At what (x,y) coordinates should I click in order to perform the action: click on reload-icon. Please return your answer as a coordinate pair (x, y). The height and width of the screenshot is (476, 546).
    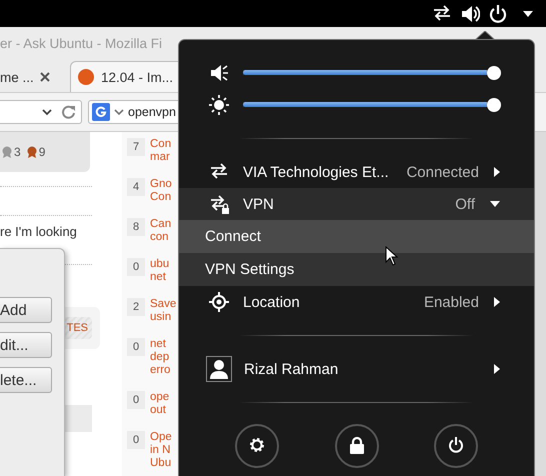
    Looking at the image, I should click on (69, 112).